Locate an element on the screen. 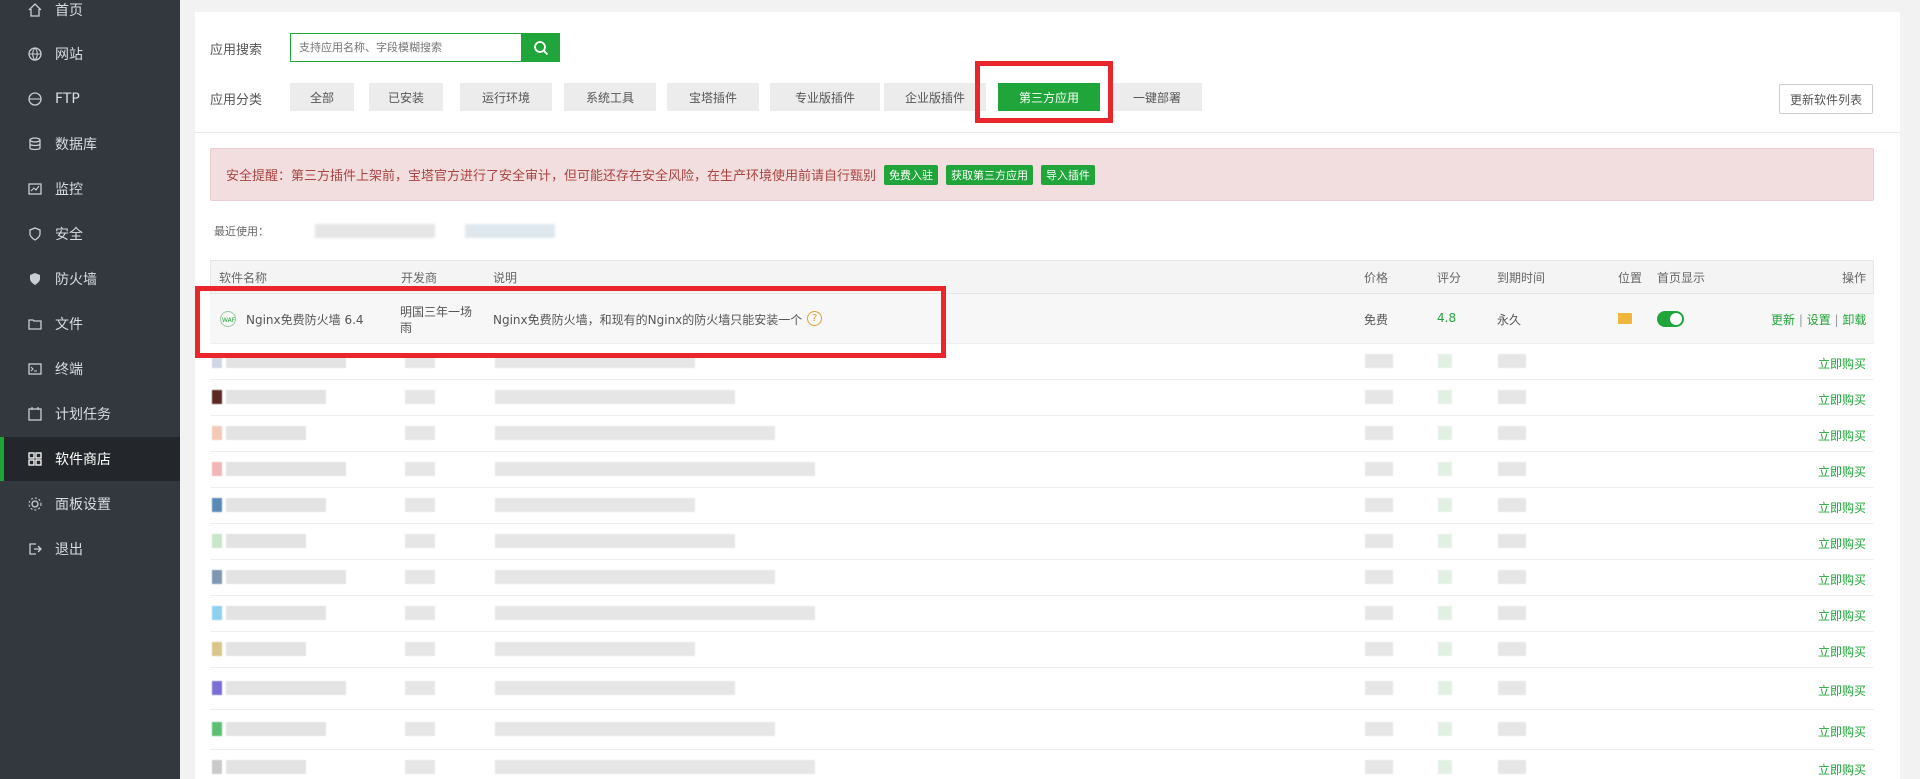 The image size is (1920, 779). free-join-button: 免费入驻 is located at coordinates (911, 174).